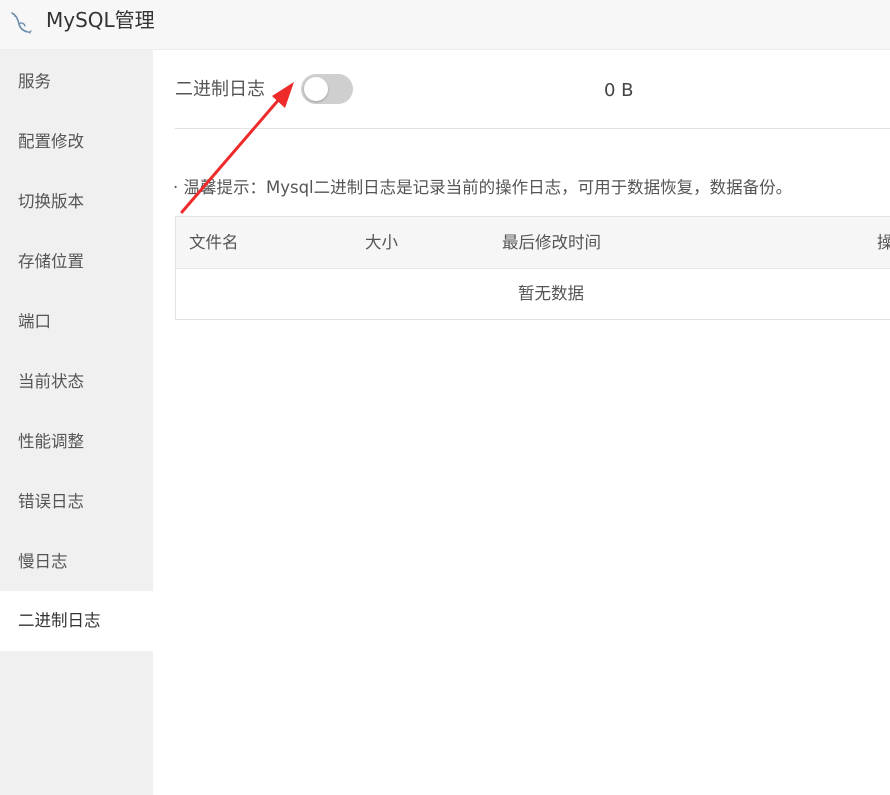  What do you see at coordinates (76, 382) in the screenshot?
I see `sidebar-item-status: 当前状态` at bounding box center [76, 382].